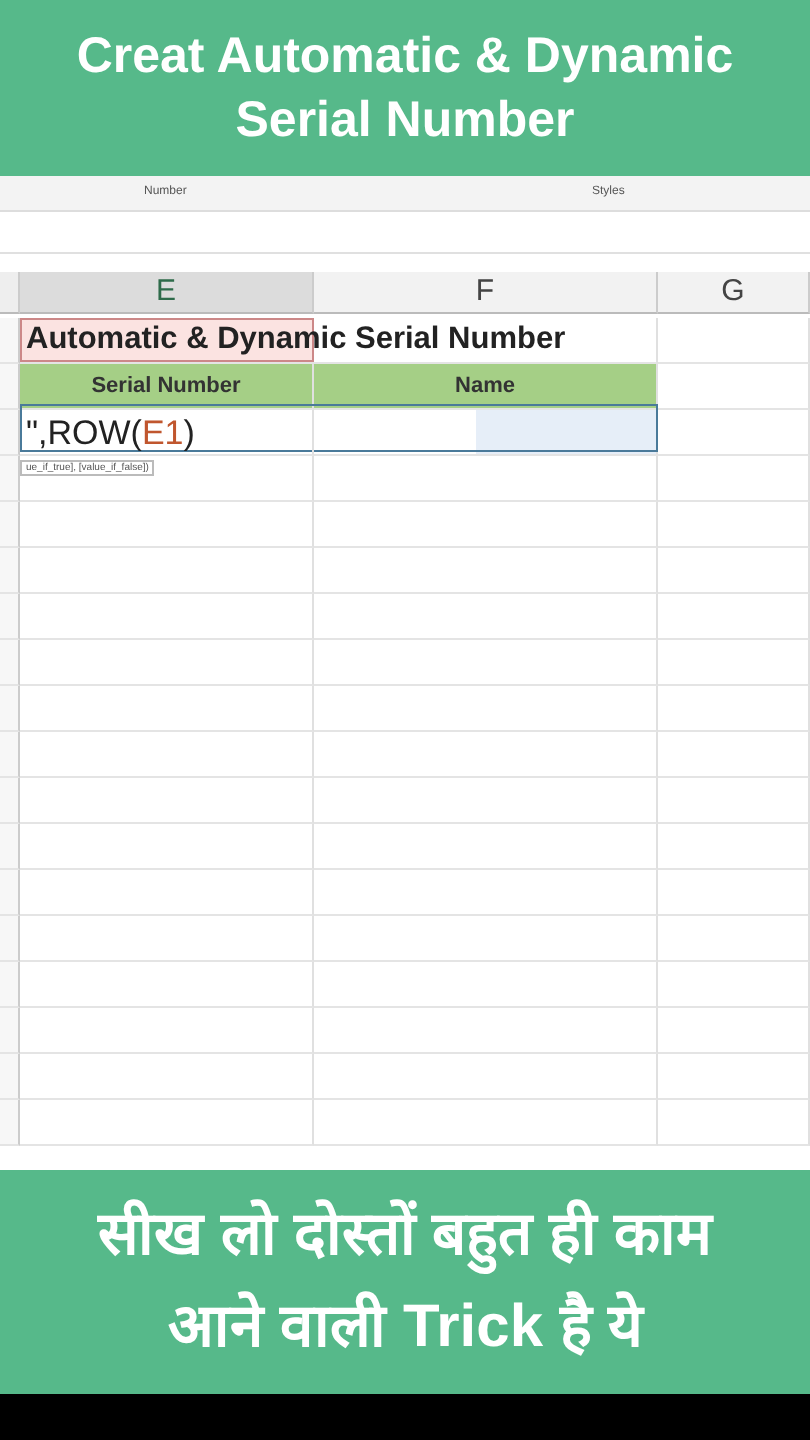 The width and height of the screenshot is (810, 1440). I want to click on banner-title: Serial Number, so click(405, 121).